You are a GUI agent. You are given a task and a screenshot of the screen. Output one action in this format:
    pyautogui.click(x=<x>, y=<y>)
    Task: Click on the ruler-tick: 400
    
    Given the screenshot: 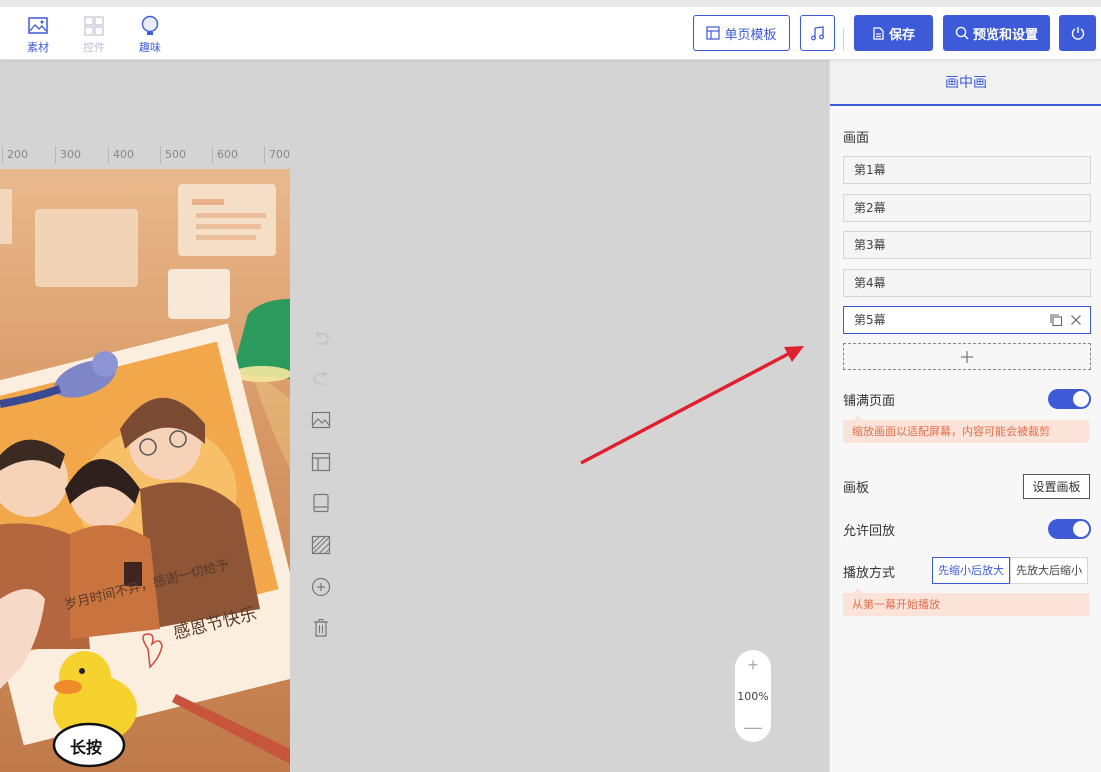 What is the action you would take?
    pyautogui.click(x=121, y=155)
    